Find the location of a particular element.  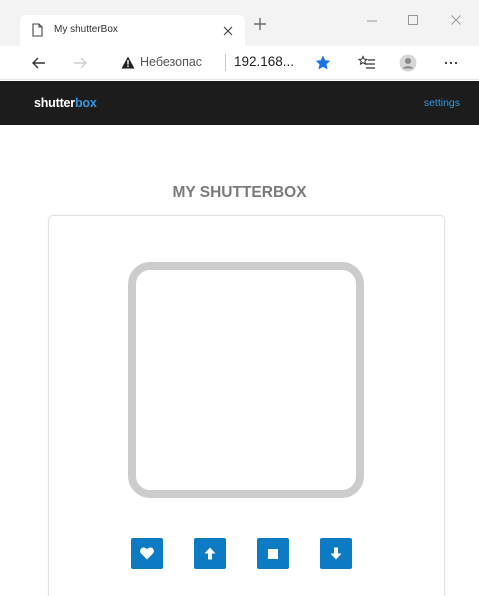

page-icon is located at coordinates (37, 30).